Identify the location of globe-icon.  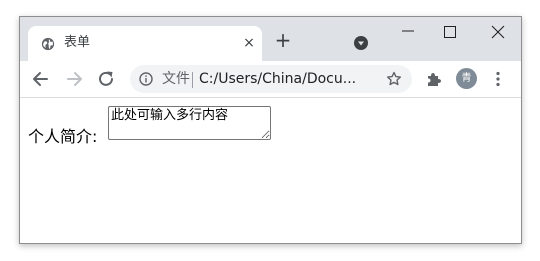
(48, 44).